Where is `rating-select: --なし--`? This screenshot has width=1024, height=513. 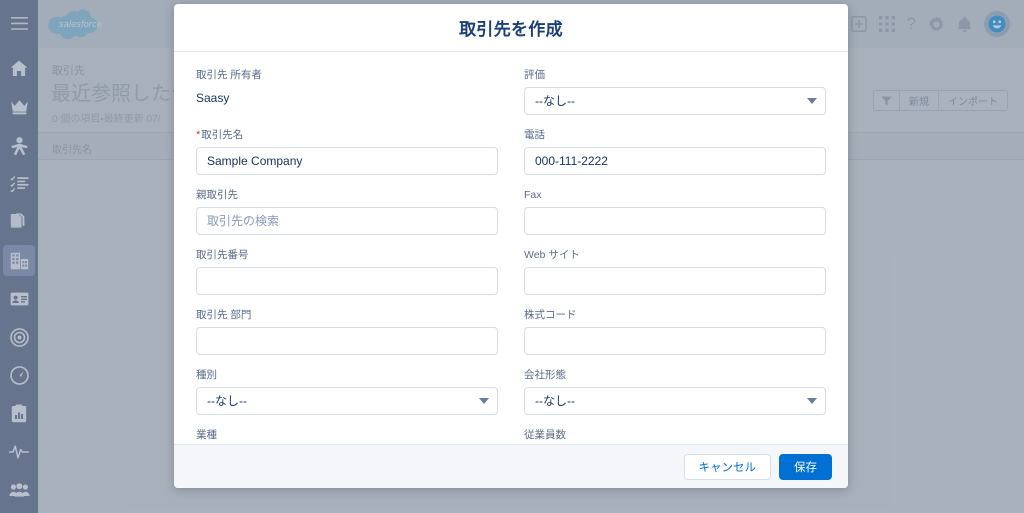 rating-select: --なし-- is located at coordinates (675, 101).